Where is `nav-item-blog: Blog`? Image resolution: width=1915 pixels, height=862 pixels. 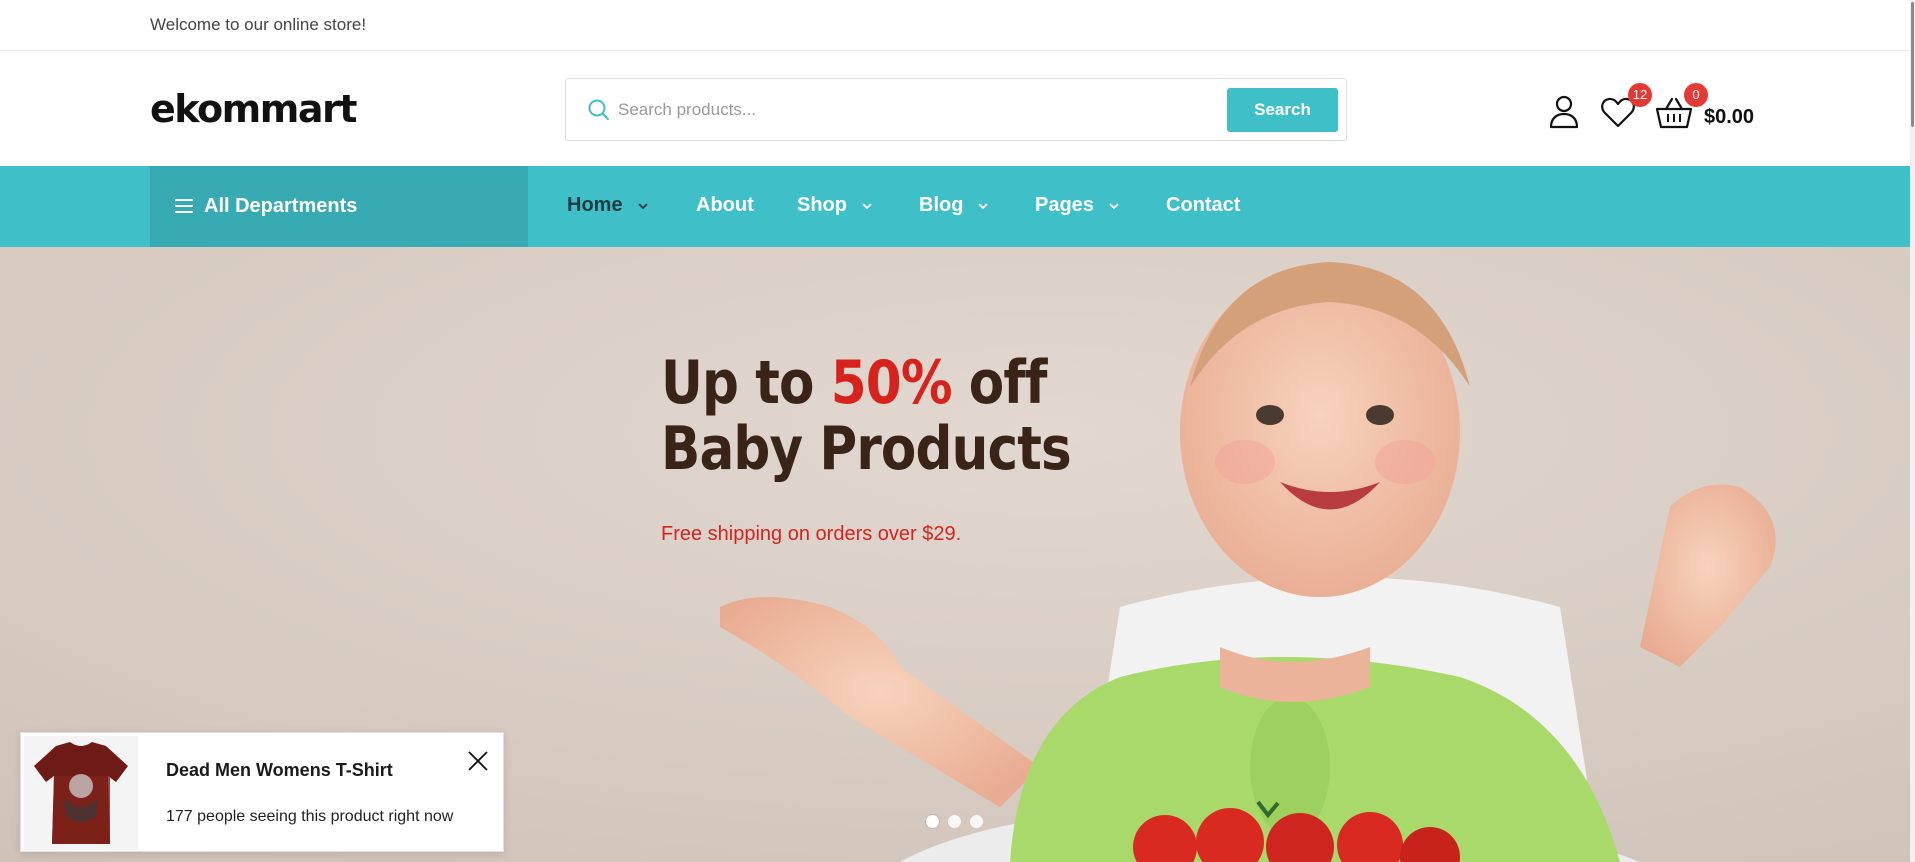
nav-item-blog: Blog is located at coordinates (954, 205).